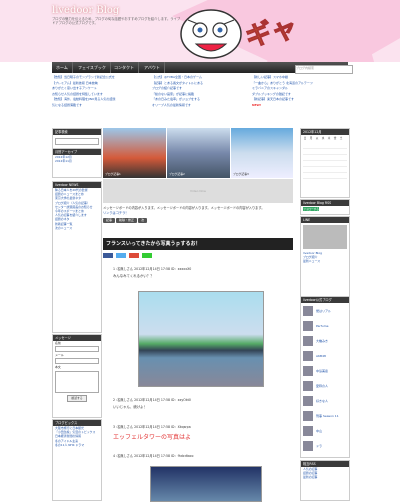 This screenshot has width=400, height=502. What do you see at coordinates (77, 445) in the screenshot?
I see `topic-link: 冬の11人 NHK ドラマ` at bounding box center [77, 445].